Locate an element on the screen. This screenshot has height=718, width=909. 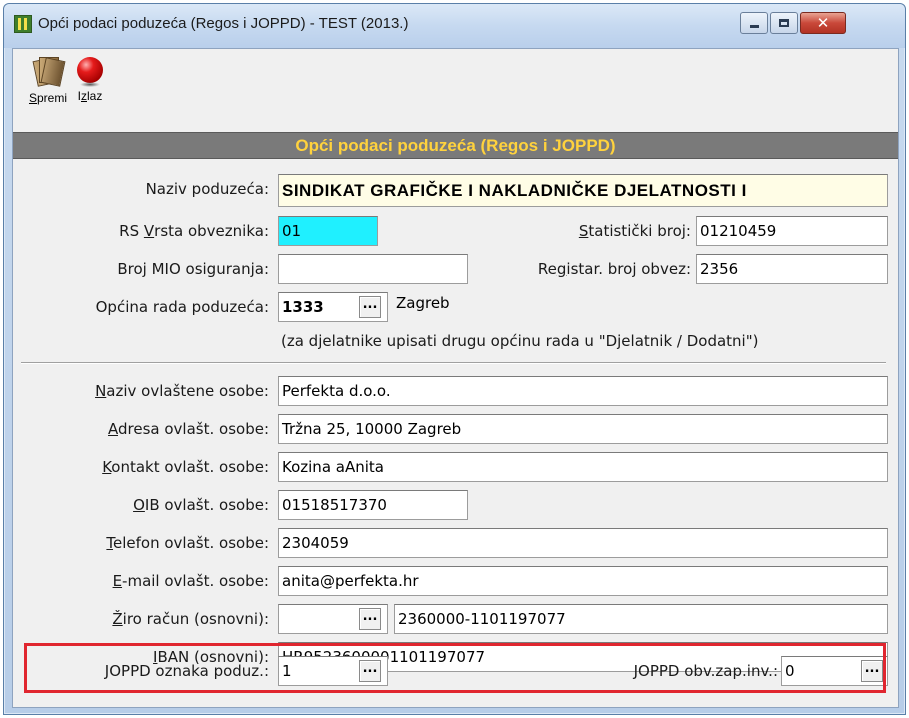
rep-oib-field: 01518517370 is located at coordinates (373, 505).